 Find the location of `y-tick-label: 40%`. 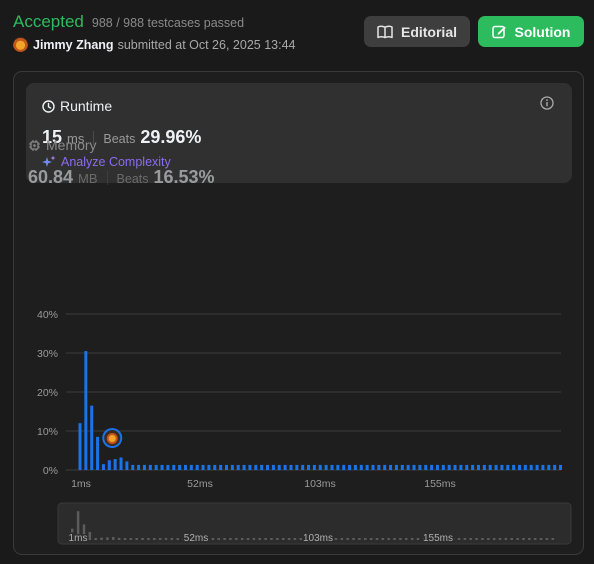

y-tick-label: 40% is located at coordinates (47, 315).